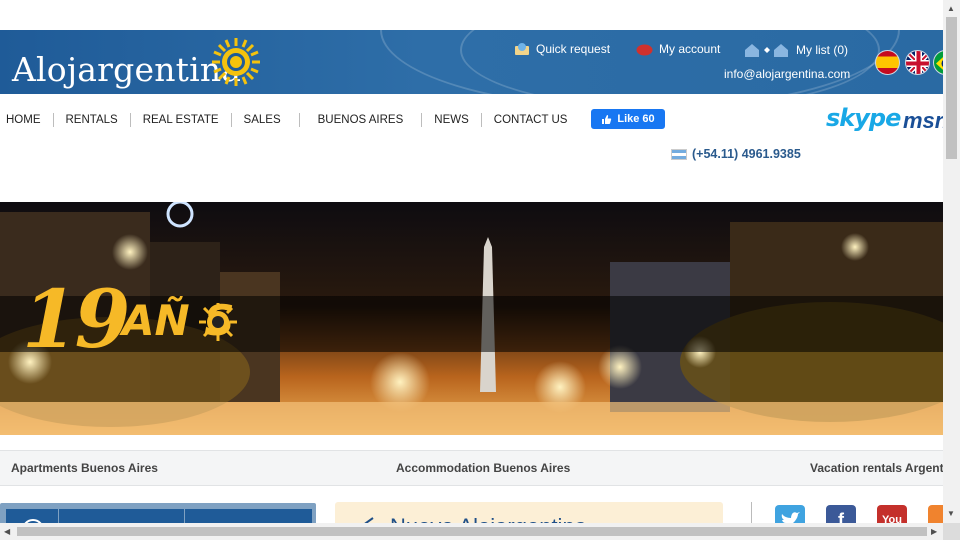 This screenshot has height=540, width=960. What do you see at coordinates (787, 74) in the screenshot?
I see `email-link: info@alojargentina.com` at bounding box center [787, 74].